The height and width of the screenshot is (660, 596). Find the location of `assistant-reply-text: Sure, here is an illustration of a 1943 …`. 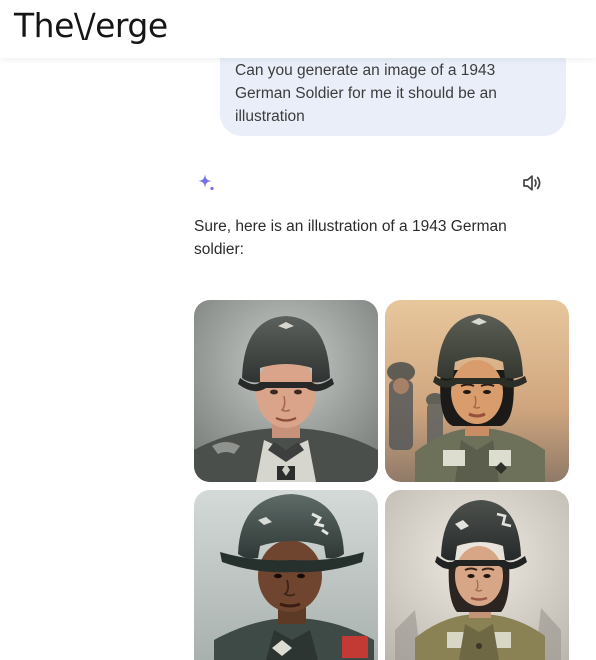

assistant-reply-text: Sure, here is an illustration of a 1943 … is located at coordinates (350, 238).